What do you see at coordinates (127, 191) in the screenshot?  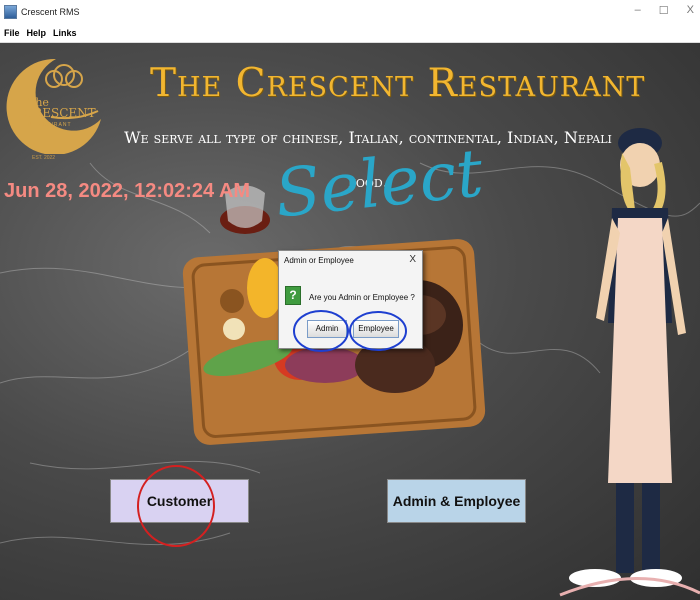 I see `datetime-label: Jun 28, 2022, 12:02:24 AM` at bounding box center [127, 191].